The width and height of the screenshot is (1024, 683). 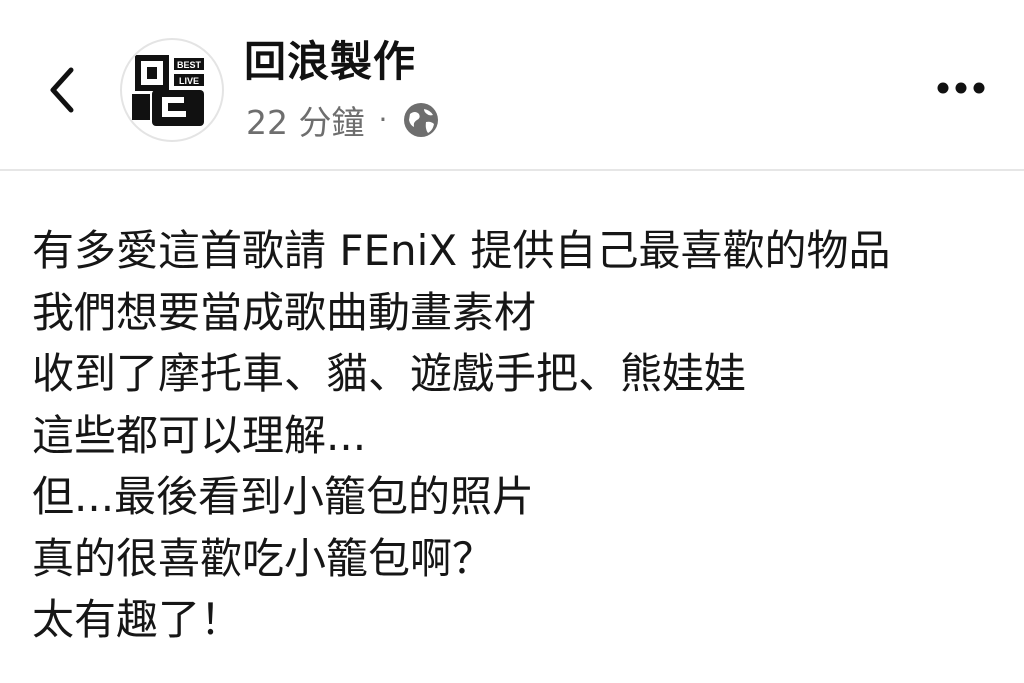 What do you see at coordinates (189, 81) in the screenshot?
I see `logo-live-text: LIVE` at bounding box center [189, 81].